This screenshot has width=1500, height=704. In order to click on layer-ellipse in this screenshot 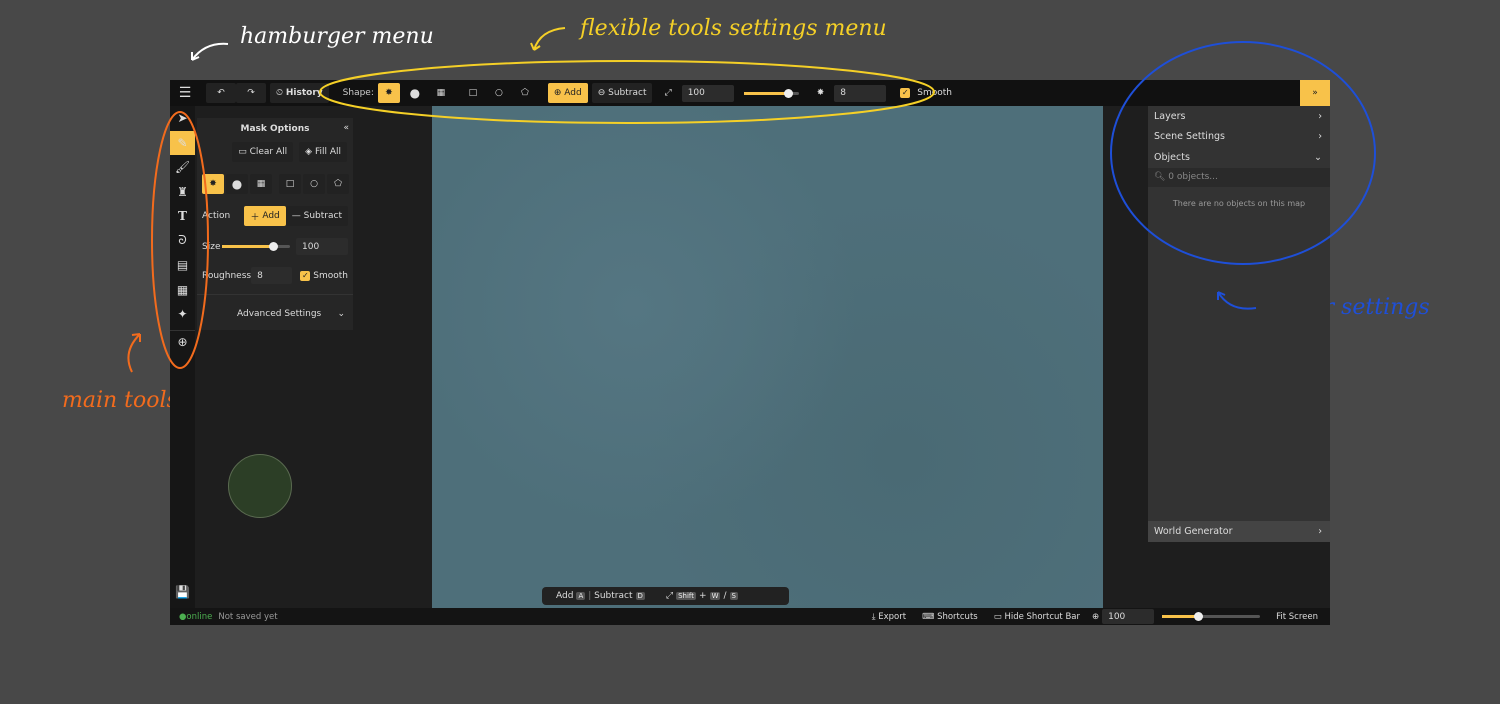, I will do `click(1243, 153)`.